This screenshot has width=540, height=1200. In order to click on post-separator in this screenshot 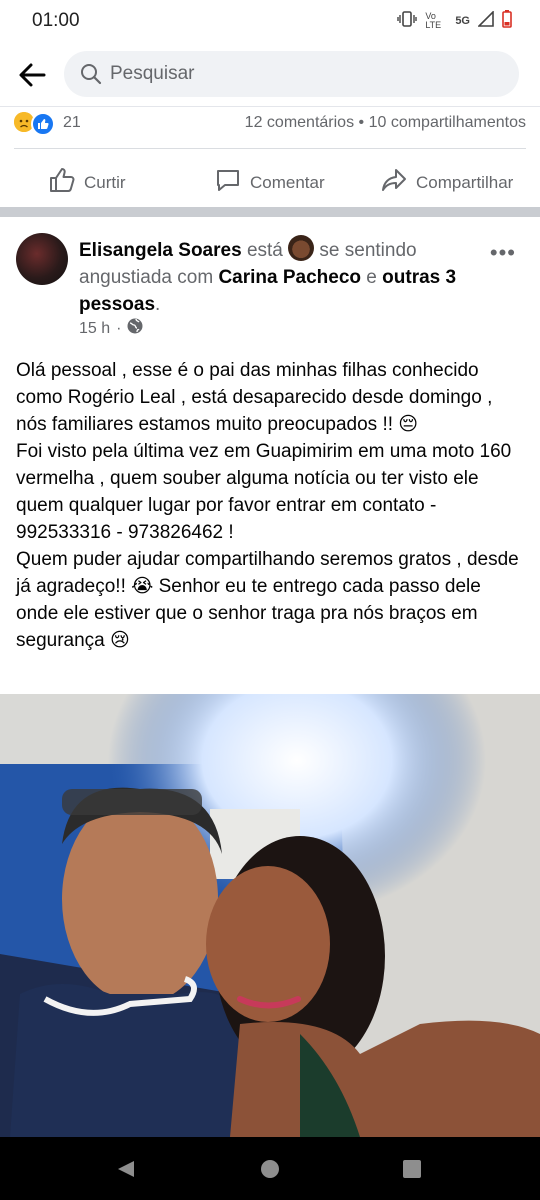, I will do `click(270, 212)`.